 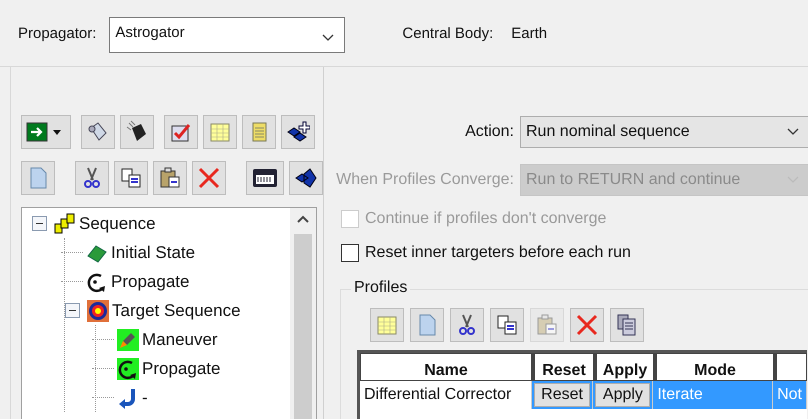 I want to click on apply-button: Apply, so click(x=622, y=395).